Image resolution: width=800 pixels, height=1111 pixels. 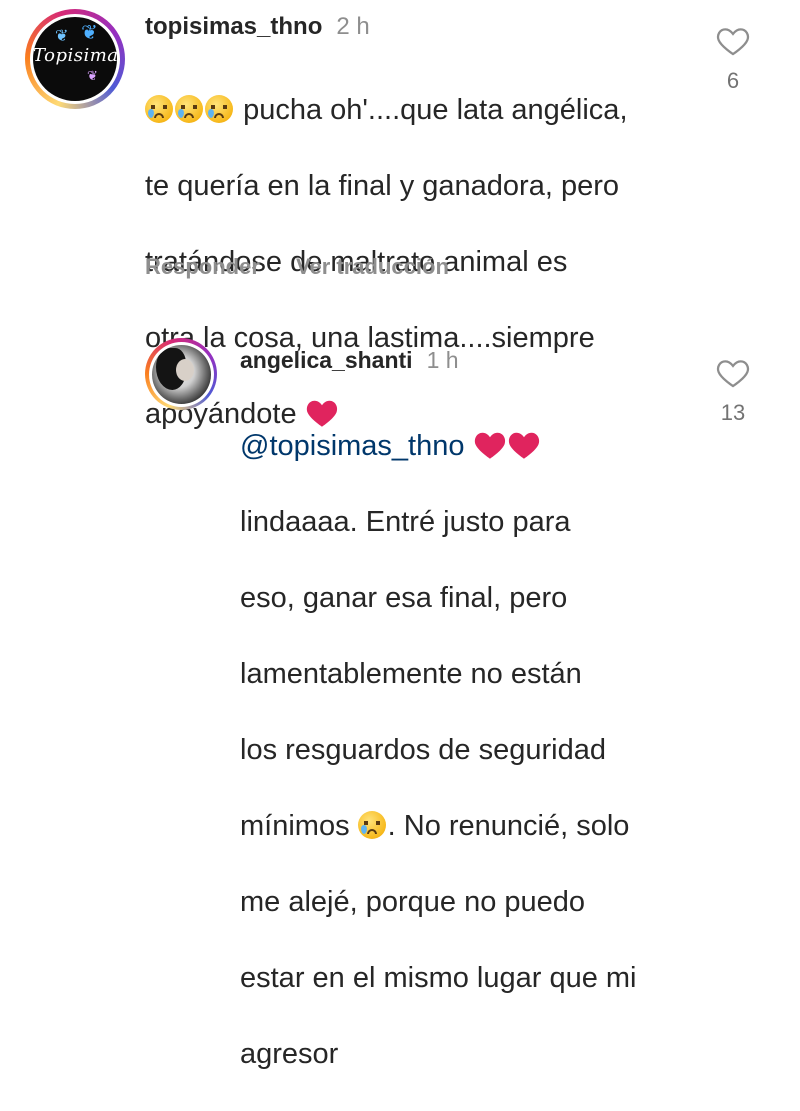 I want to click on comment-username: topisimas_thno 2 h, so click(x=257, y=27).